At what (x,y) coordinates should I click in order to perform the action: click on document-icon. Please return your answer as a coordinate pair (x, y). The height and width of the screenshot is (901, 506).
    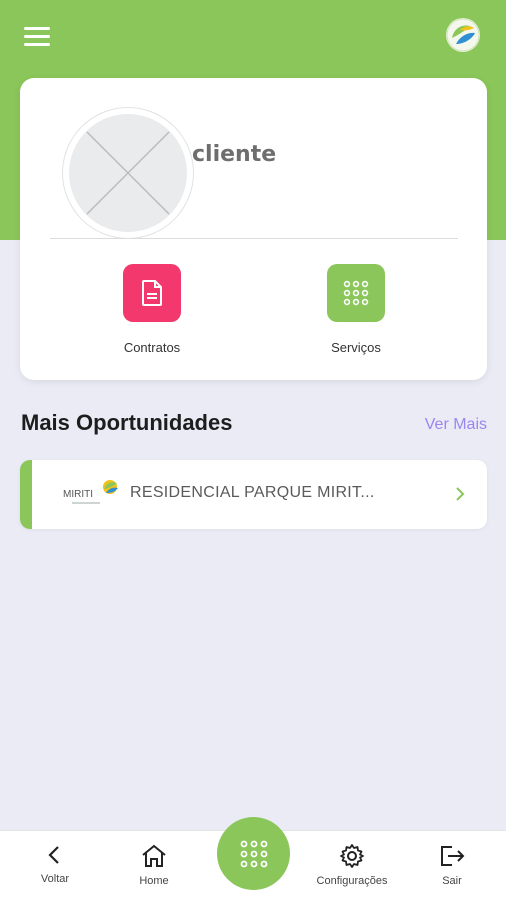
    Looking at the image, I should click on (152, 293).